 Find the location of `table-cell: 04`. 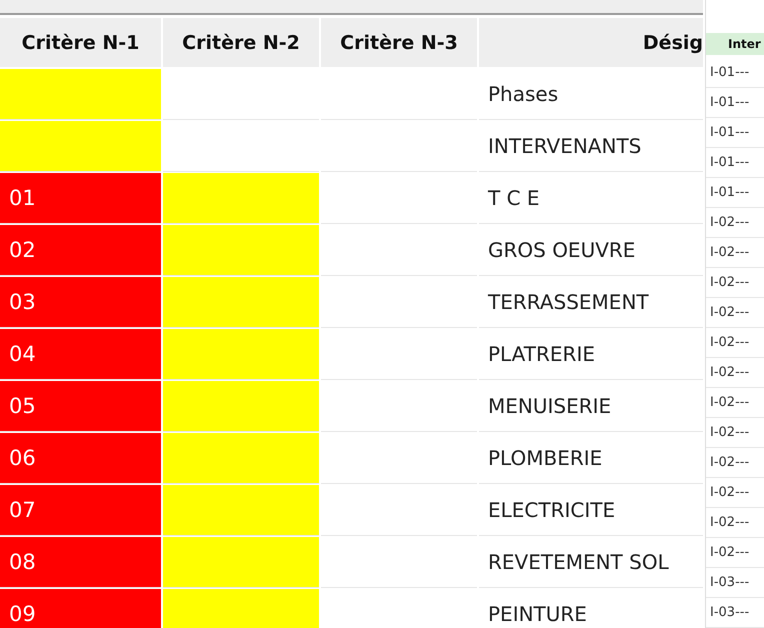

table-cell: 04 is located at coordinates (80, 354).